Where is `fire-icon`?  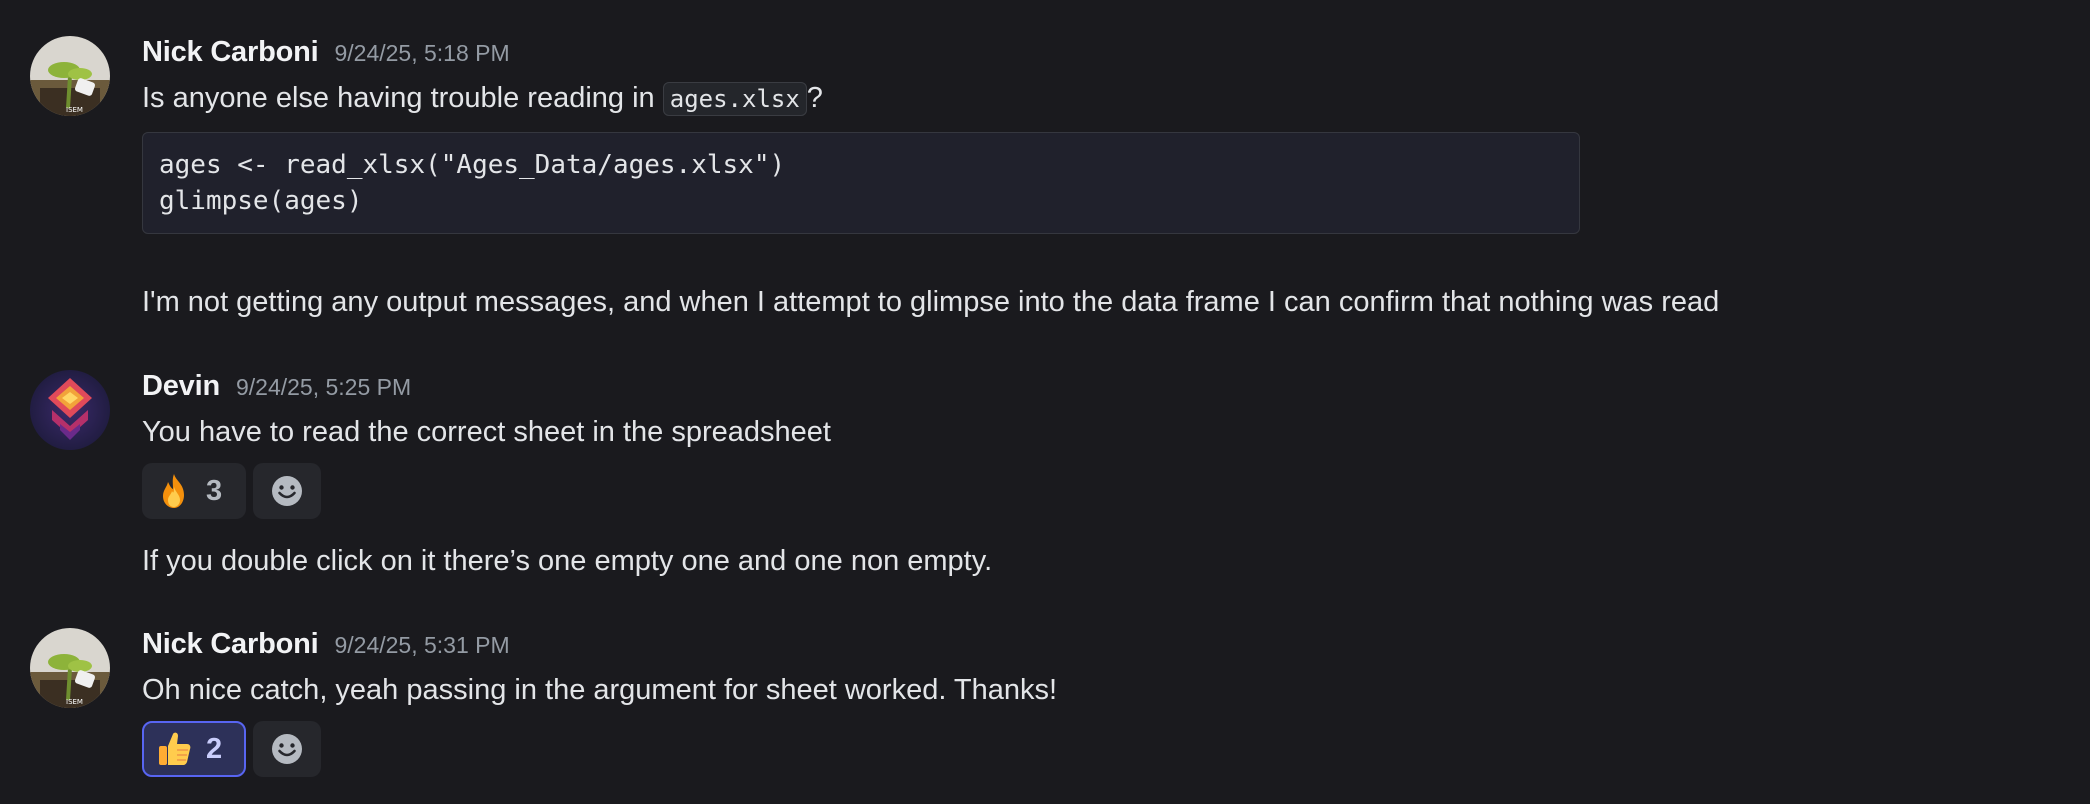 fire-icon is located at coordinates (173, 491).